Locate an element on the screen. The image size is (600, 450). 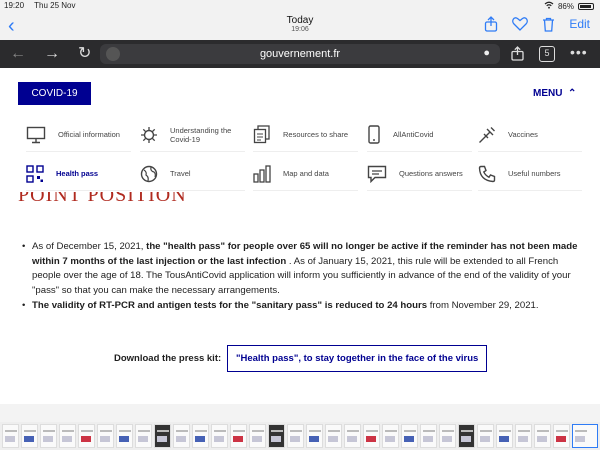
wifi-icon is located at coordinates (549, 6).